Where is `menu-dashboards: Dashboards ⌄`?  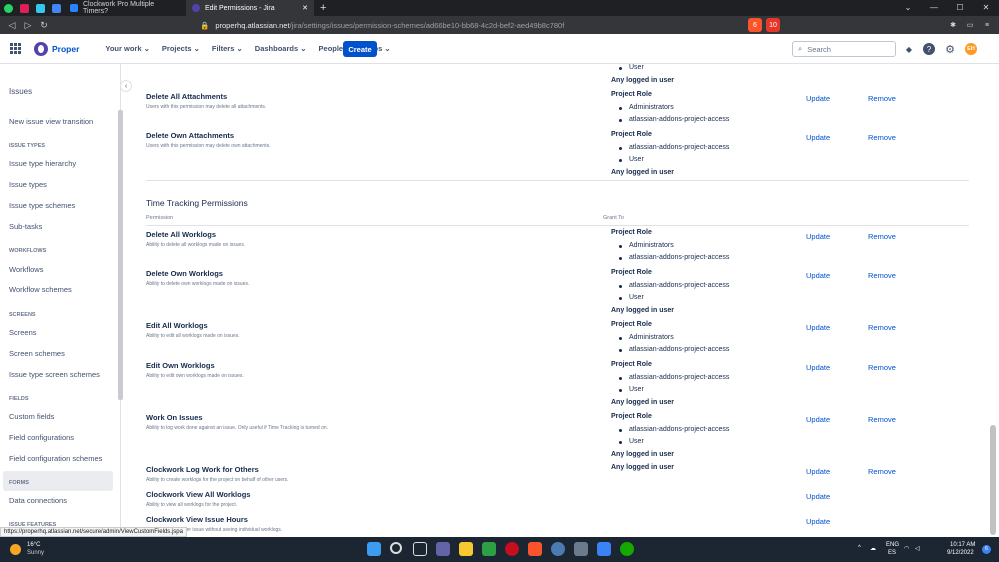
menu-dashboards: Dashboards ⌄ is located at coordinates (281, 48).